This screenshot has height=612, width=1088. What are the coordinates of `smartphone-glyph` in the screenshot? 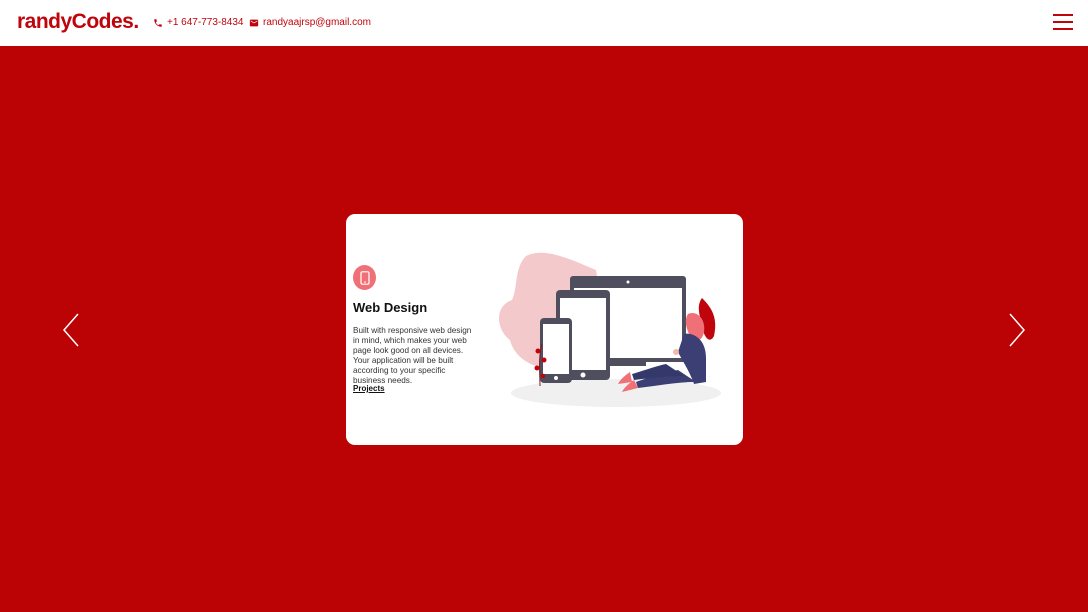 It's located at (364, 277).